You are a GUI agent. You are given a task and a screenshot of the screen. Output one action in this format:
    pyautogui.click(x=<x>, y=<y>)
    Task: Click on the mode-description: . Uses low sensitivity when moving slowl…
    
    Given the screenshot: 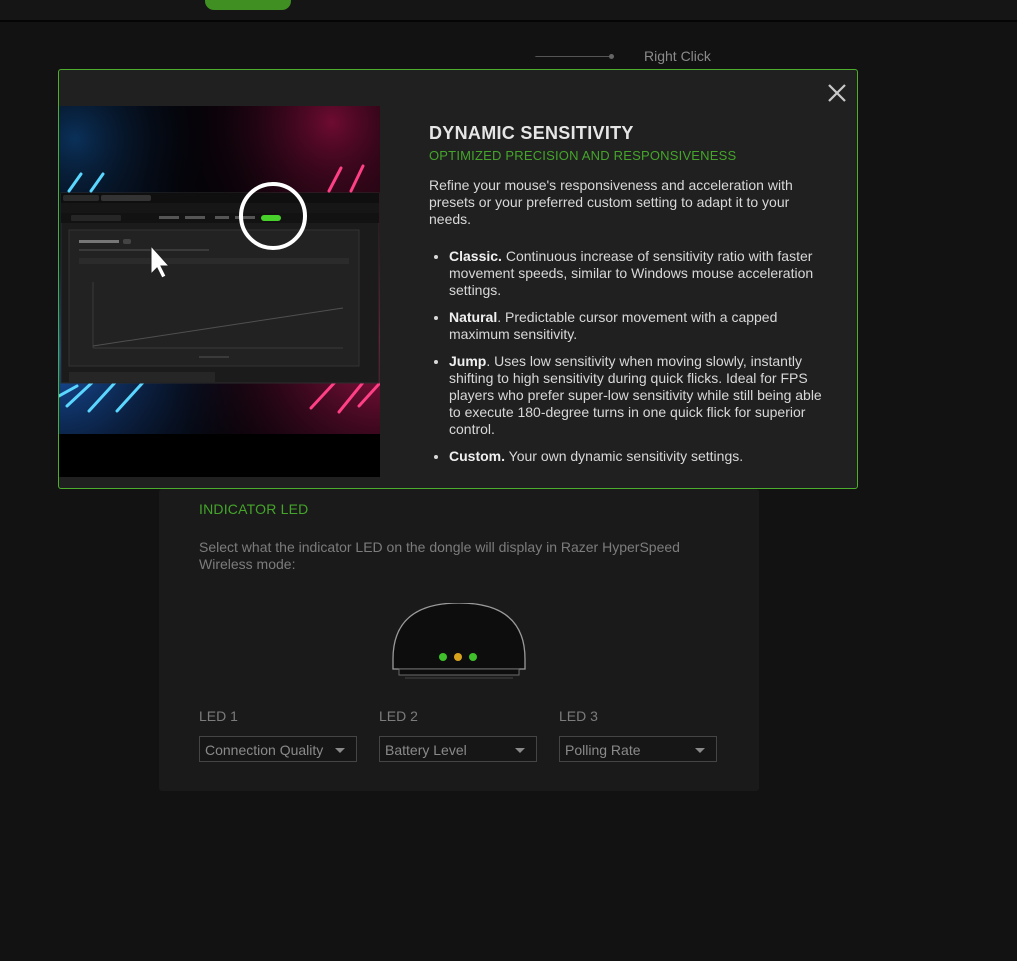 What is the action you would take?
    pyautogui.click(x=635, y=395)
    